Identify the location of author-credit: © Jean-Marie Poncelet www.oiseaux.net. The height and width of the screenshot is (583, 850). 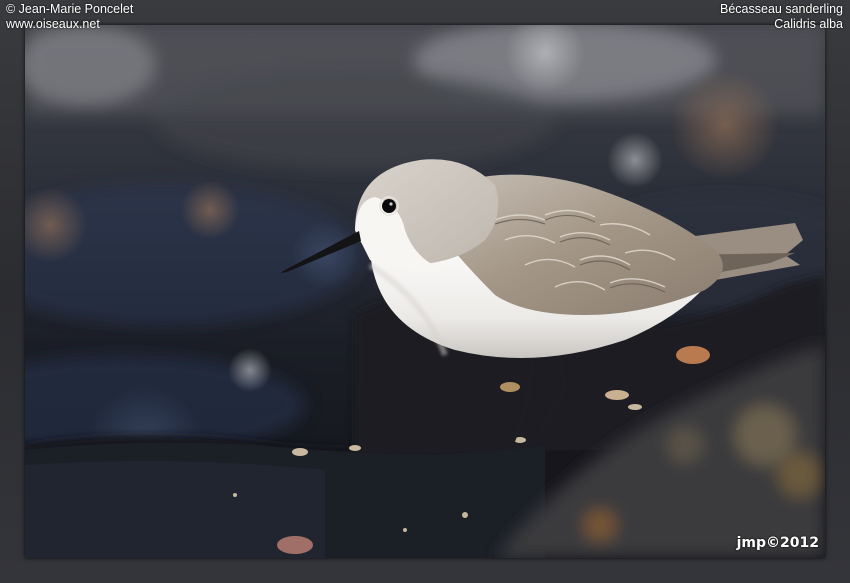
(69, 17).